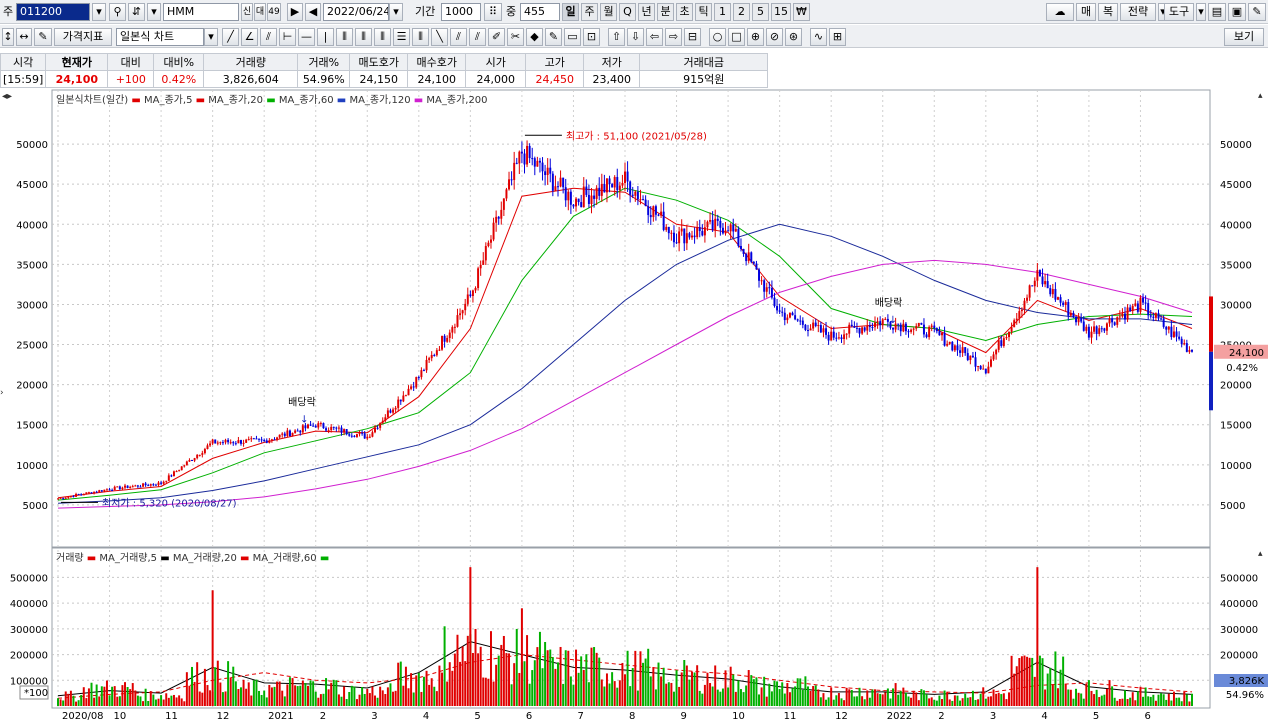 This screenshot has width=1268, height=722. Describe the element at coordinates (91, 558) in the screenshot. I see `legend-swatch-0: ▬` at that location.